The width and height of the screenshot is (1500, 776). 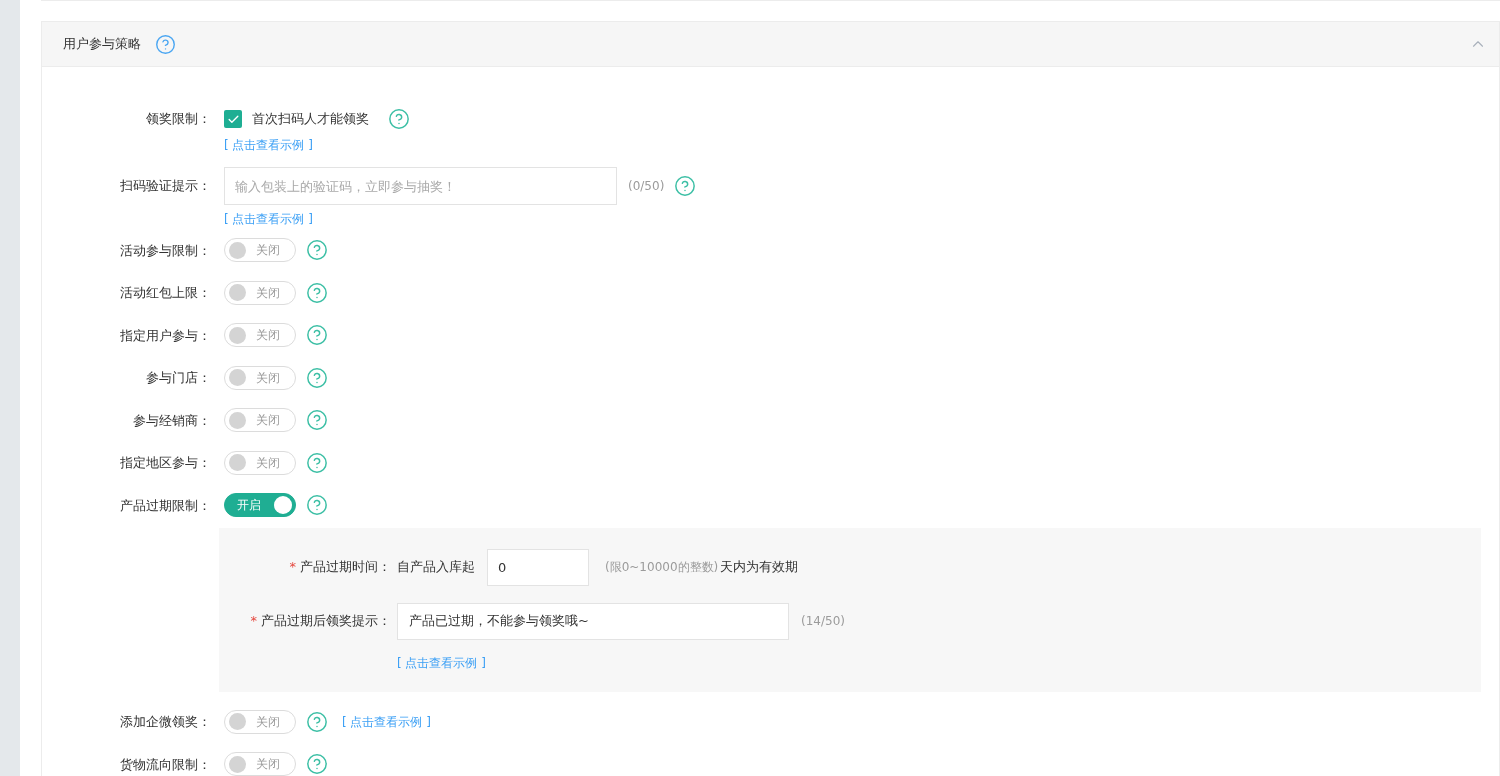 I want to click on toggle-switch: 开启, so click(x=260, y=505).